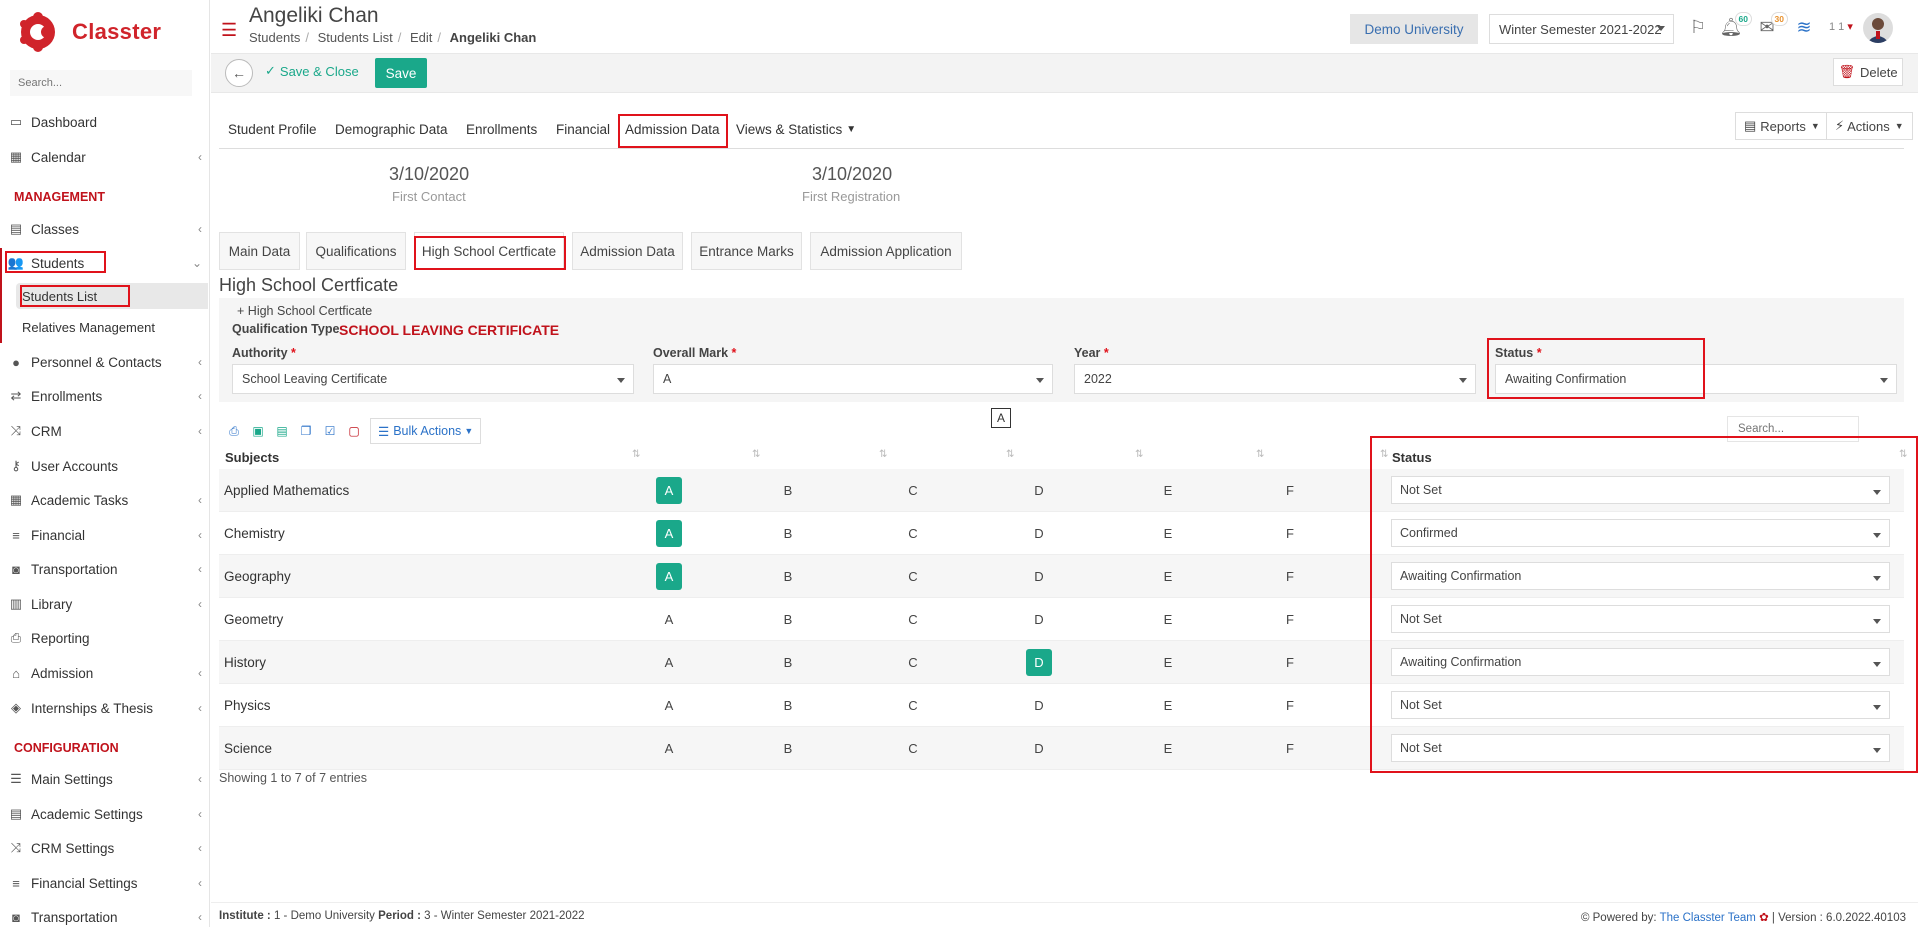 Image resolution: width=1918 pixels, height=927 pixels. What do you see at coordinates (1804, 27) in the screenshot?
I see `layers-icon: ≋` at bounding box center [1804, 27].